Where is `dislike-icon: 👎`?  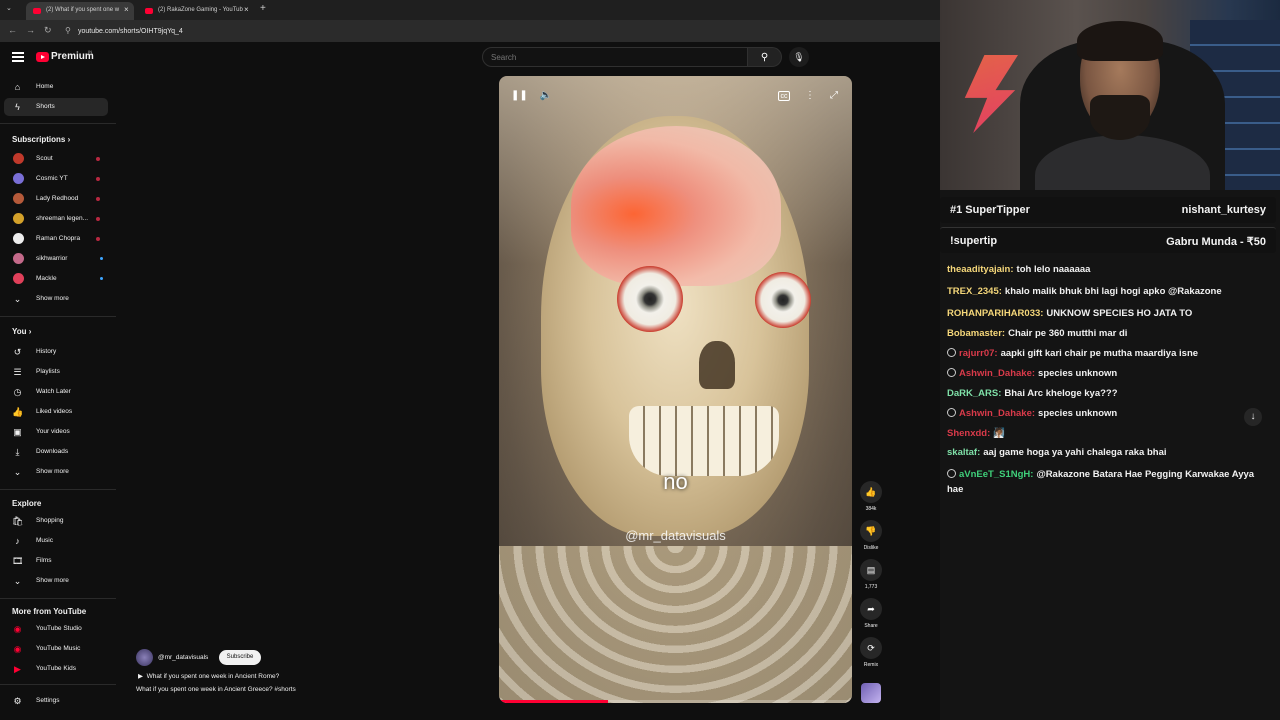
dislike-icon: 👎 is located at coordinates (871, 531).